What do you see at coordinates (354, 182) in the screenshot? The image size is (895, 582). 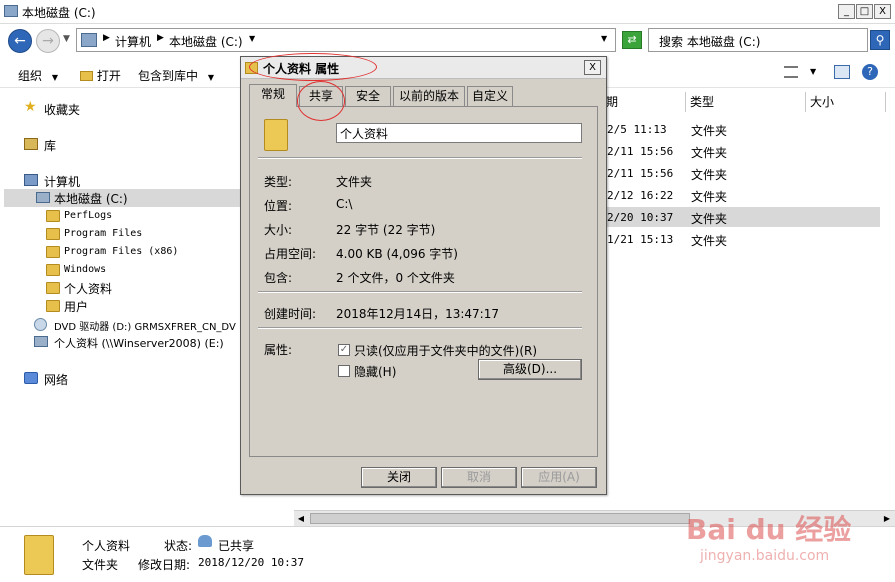 I see `type-value: 文件夹` at bounding box center [354, 182].